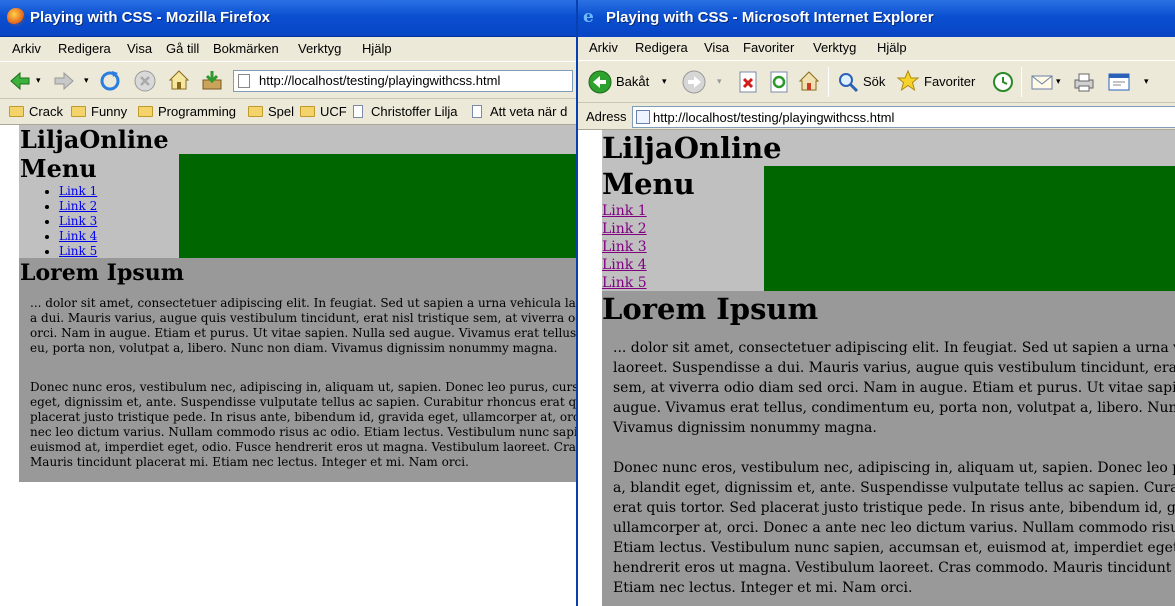  I want to click on download-icon, so click(212, 80).